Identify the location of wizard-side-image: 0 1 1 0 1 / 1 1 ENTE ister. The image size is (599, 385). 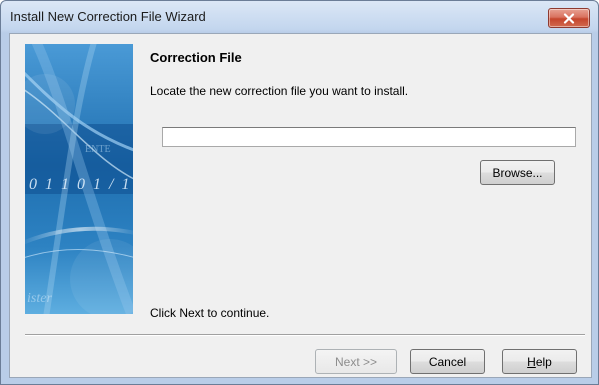
(79, 179).